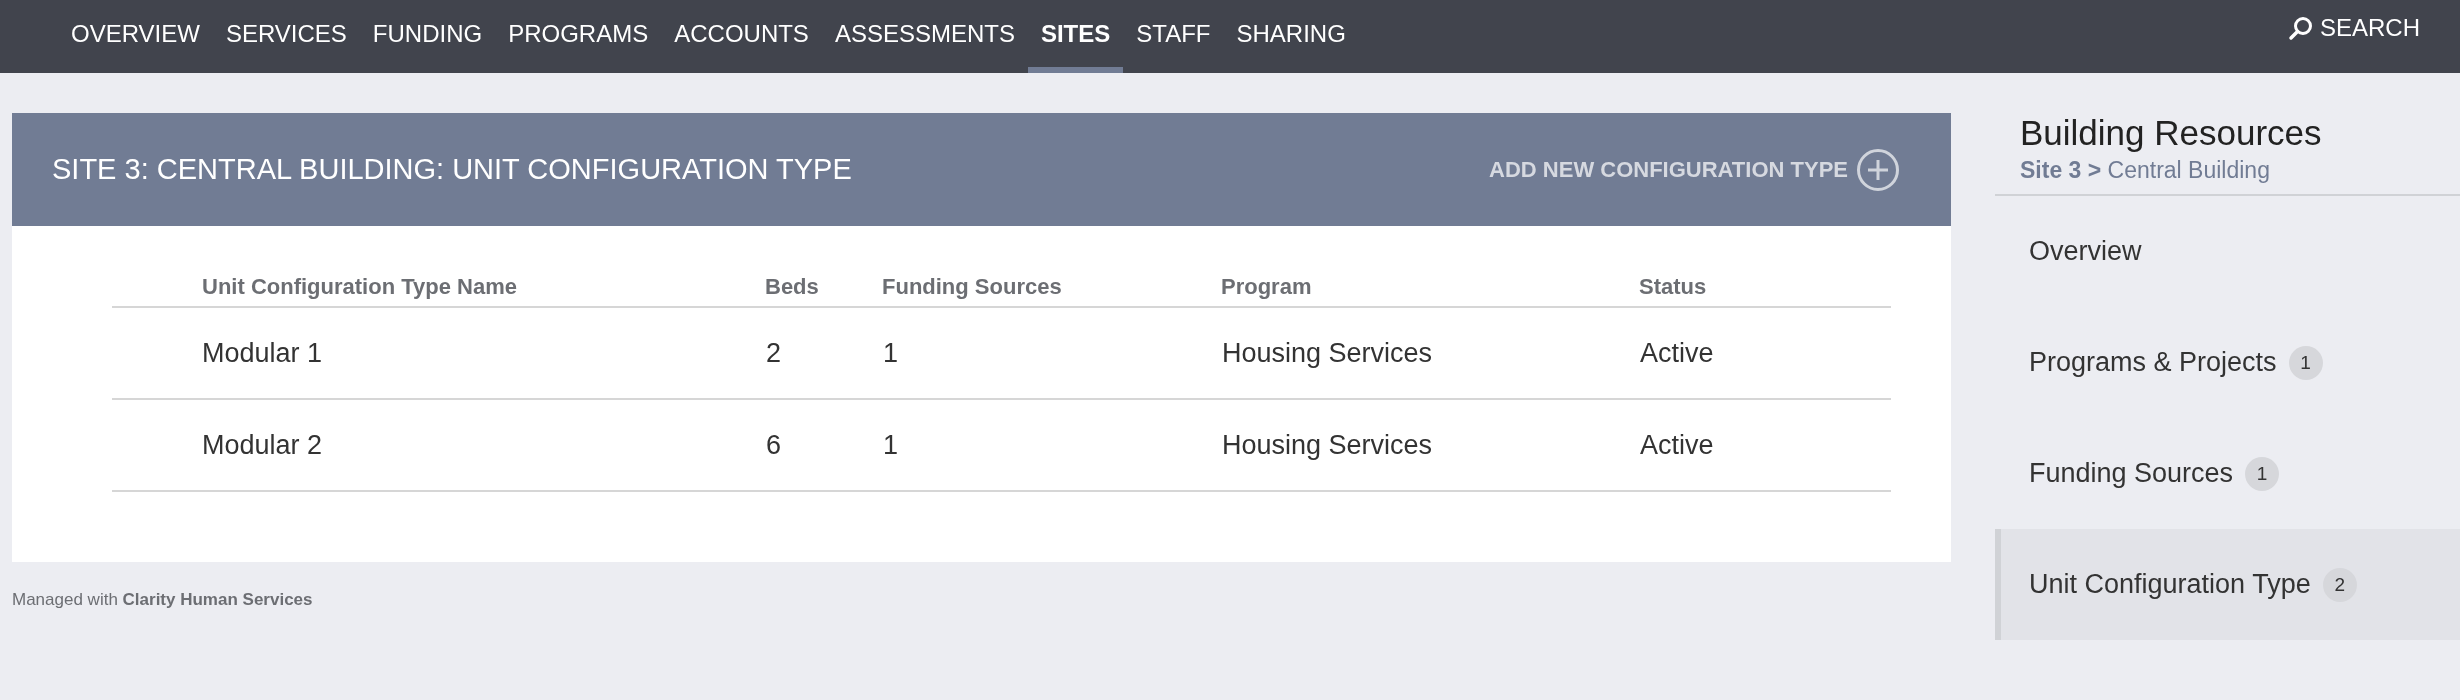 This screenshot has height=700, width=2460. Describe the element at coordinates (438, 287) in the screenshot. I see `column-header: Unit Configuration Type Name` at that location.